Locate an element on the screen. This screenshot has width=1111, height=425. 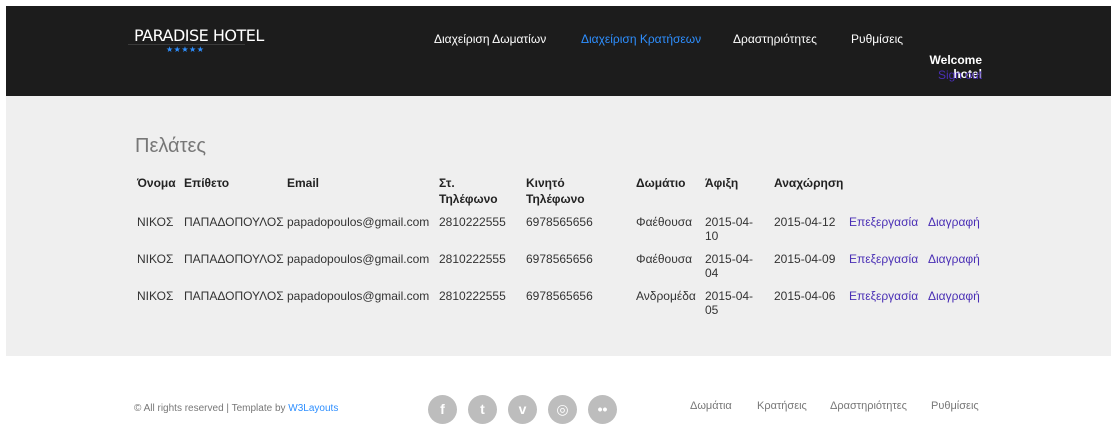
column-header-phone-line1: Στ. is located at coordinates (447, 183).